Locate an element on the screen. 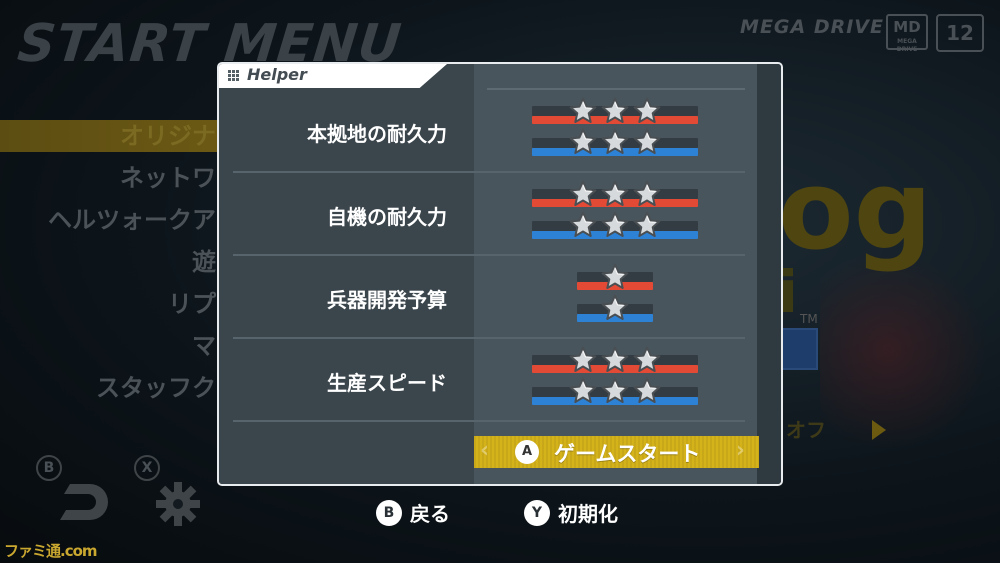 The height and width of the screenshot is (563, 1000). background-menu-item: ネットワ is located at coordinates (168, 178).